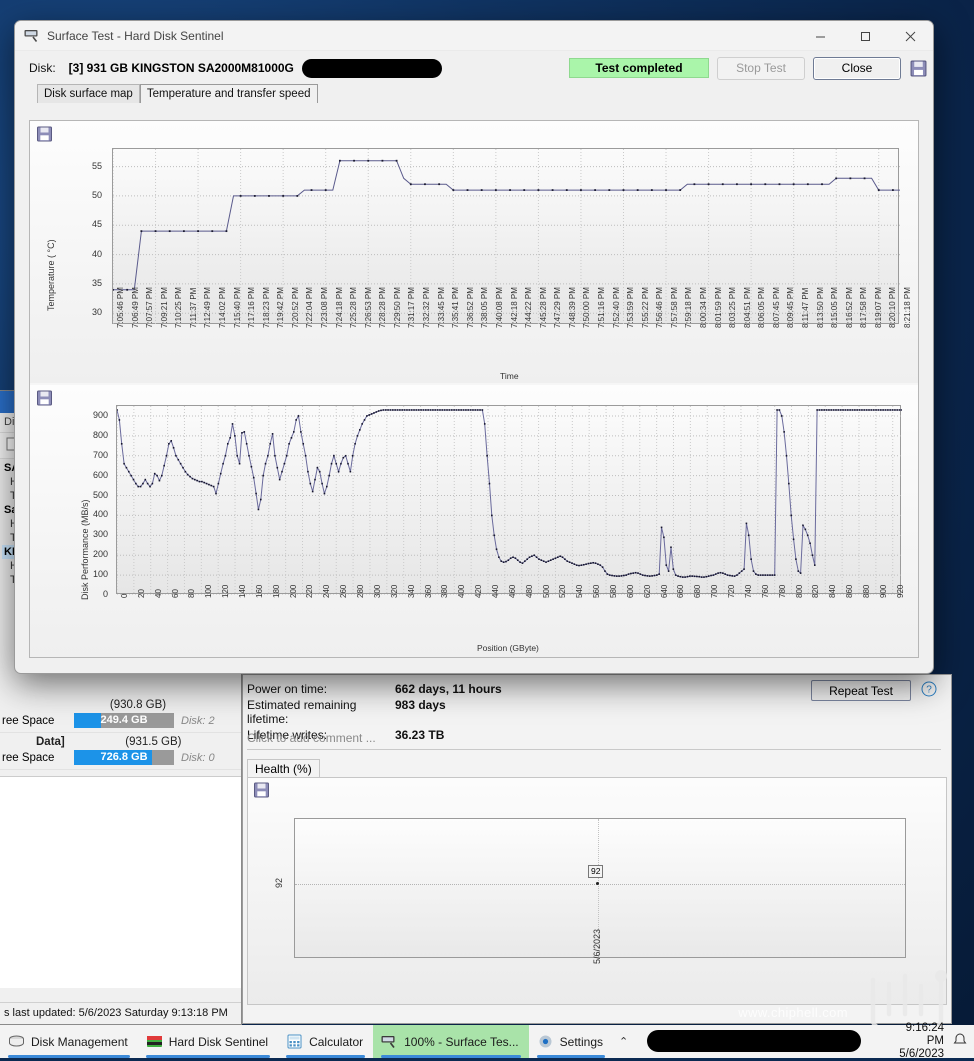 The width and height of the screenshot is (974, 1061). I want to click on taskbar-label: Hard Disk Sentinel, so click(218, 1041).